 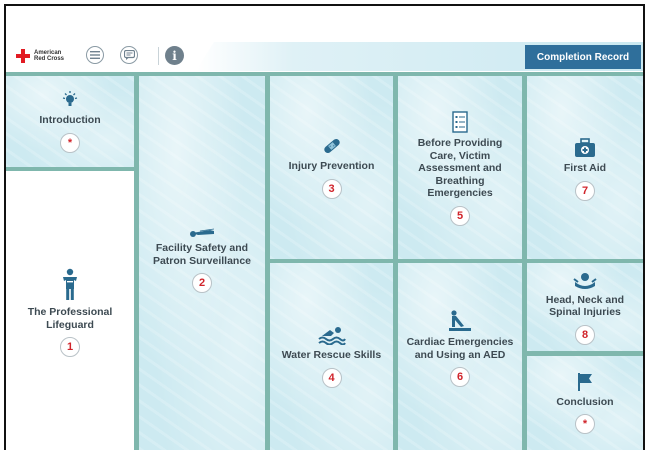 What do you see at coordinates (202, 283) in the screenshot?
I see `module-number-badge: 2` at bounding box center [202, 283].